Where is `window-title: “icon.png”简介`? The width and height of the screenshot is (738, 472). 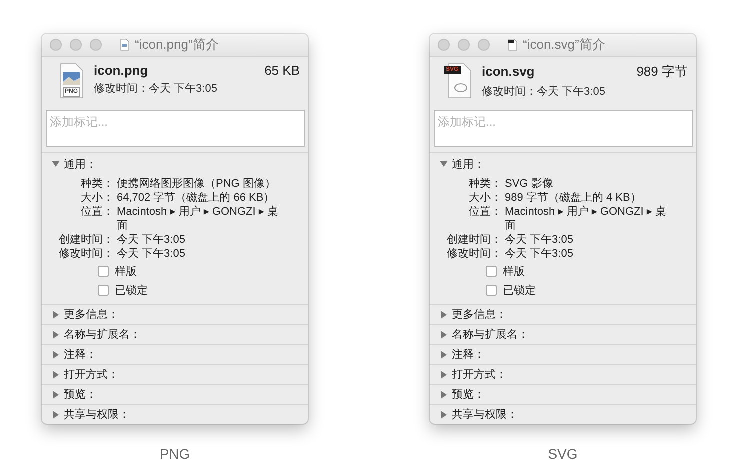 window-title: “icon.png”简介 is located at coordinates (177, 45).